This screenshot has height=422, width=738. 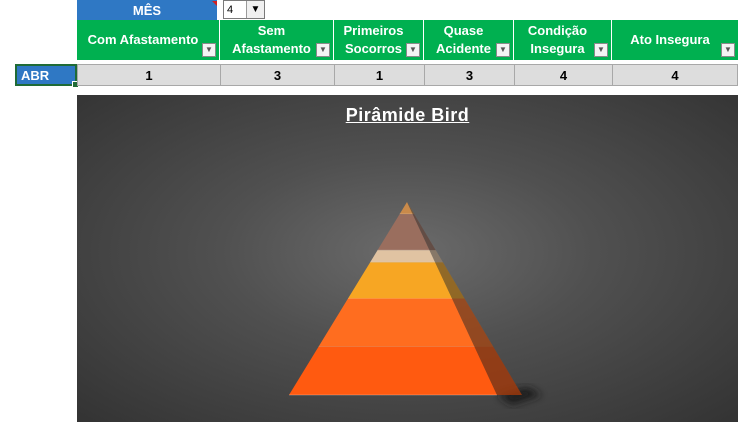 What do you see at coordinates (277, 40) in the screenshot?
I see `header-sem-afastamento: Sem Afastamento ▼` at bounding box center [277, 40].